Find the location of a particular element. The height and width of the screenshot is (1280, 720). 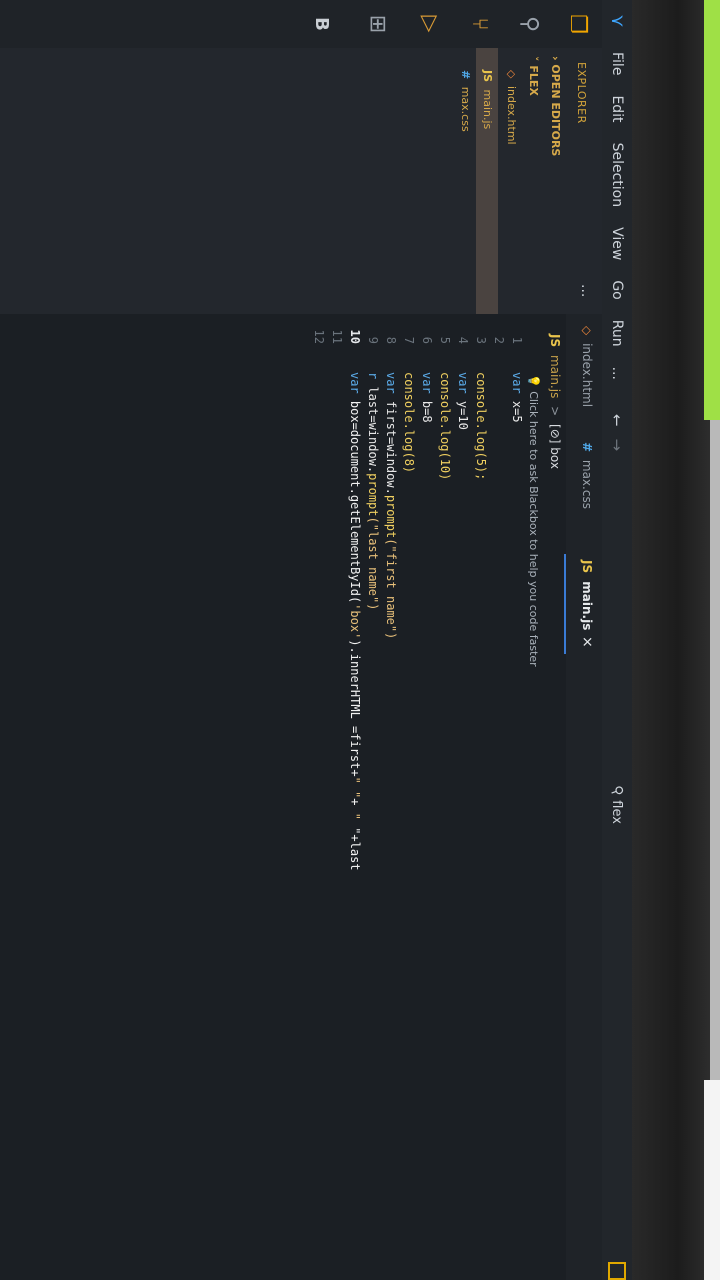

code-token: b=8 is located at coordinates (427, 408).